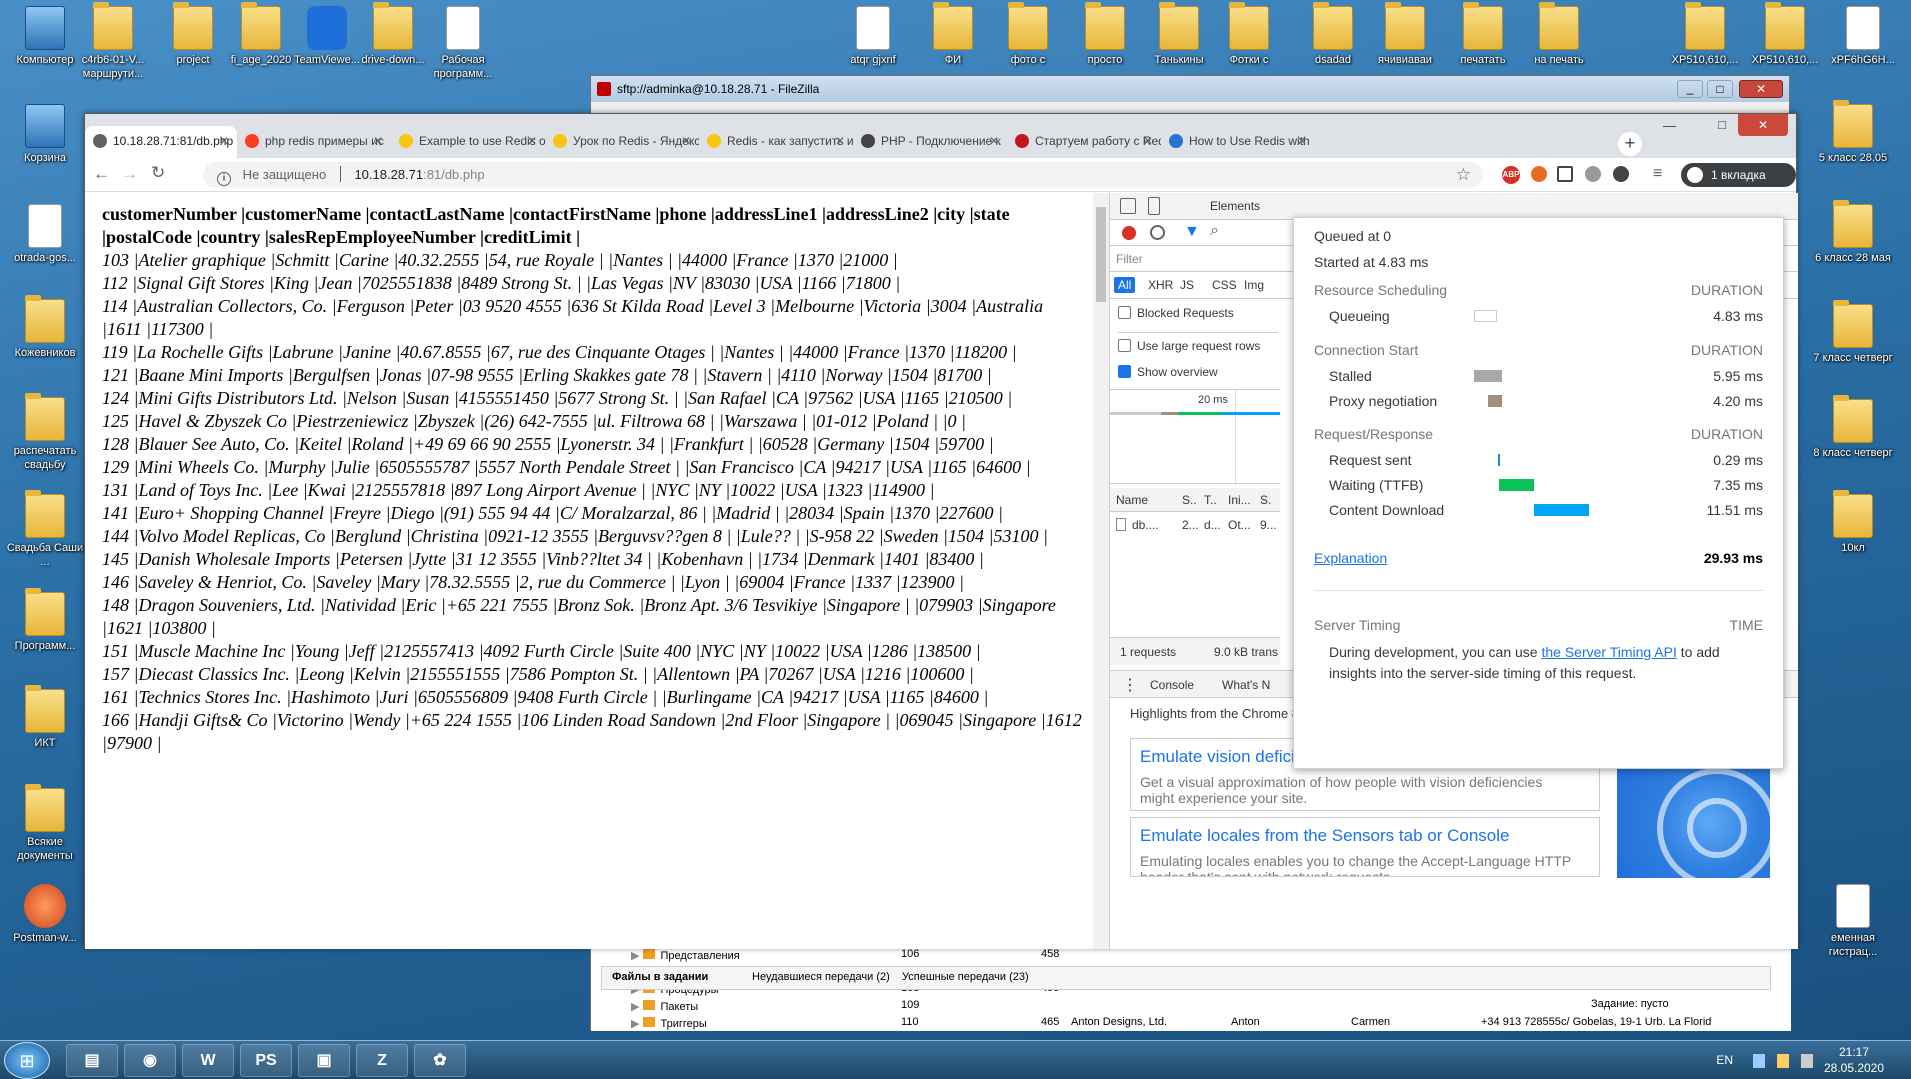 The image size is (1911, 1079). Describe the element at coordinates (1101, 571) in the screenshot. I see `page-scrollbar` at that location.